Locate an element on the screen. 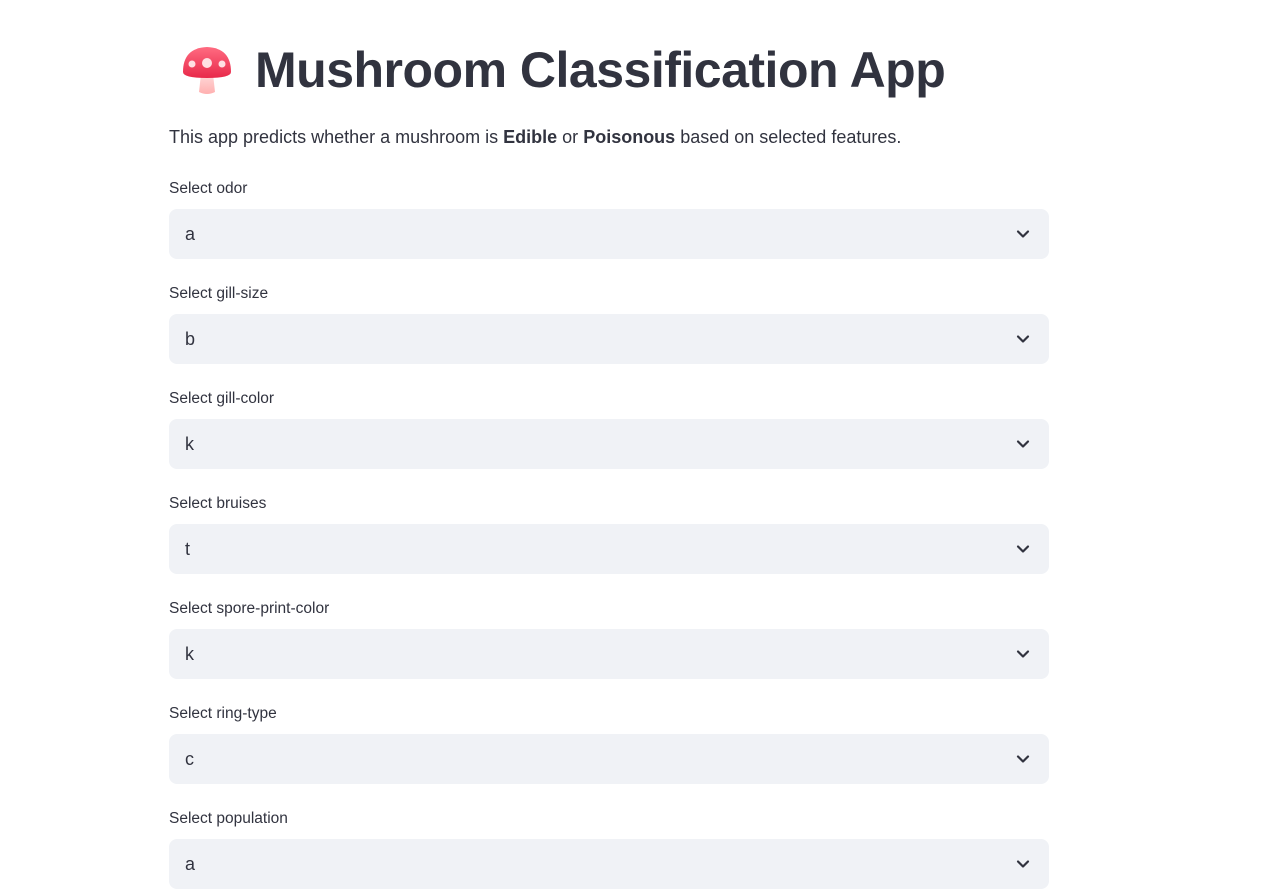  description-prefix: This app predicts whether a mushroom is is located at coordinates (336, 137).